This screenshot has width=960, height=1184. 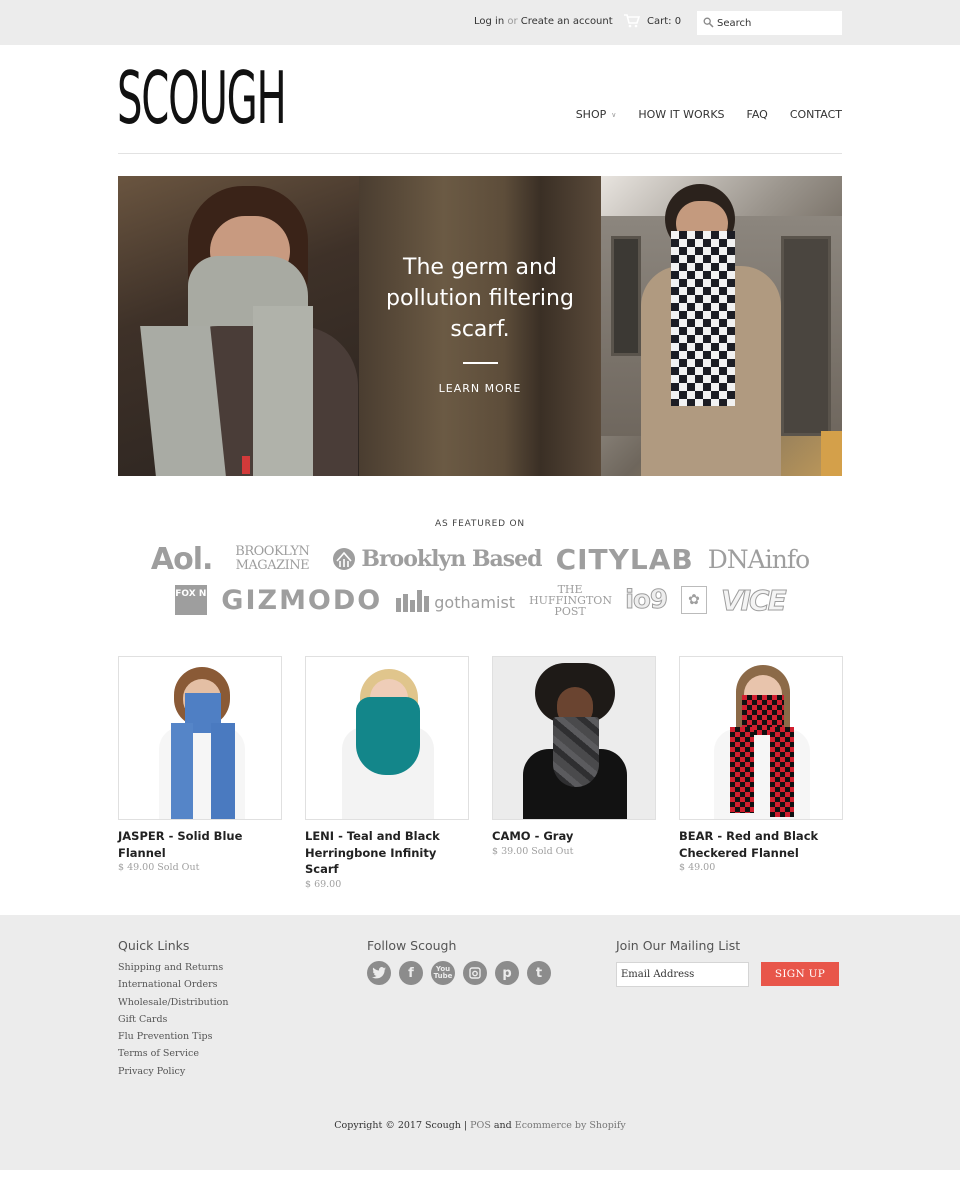 I want to click on citylab-logo: CITYLAB, so click(x=624, y=559).